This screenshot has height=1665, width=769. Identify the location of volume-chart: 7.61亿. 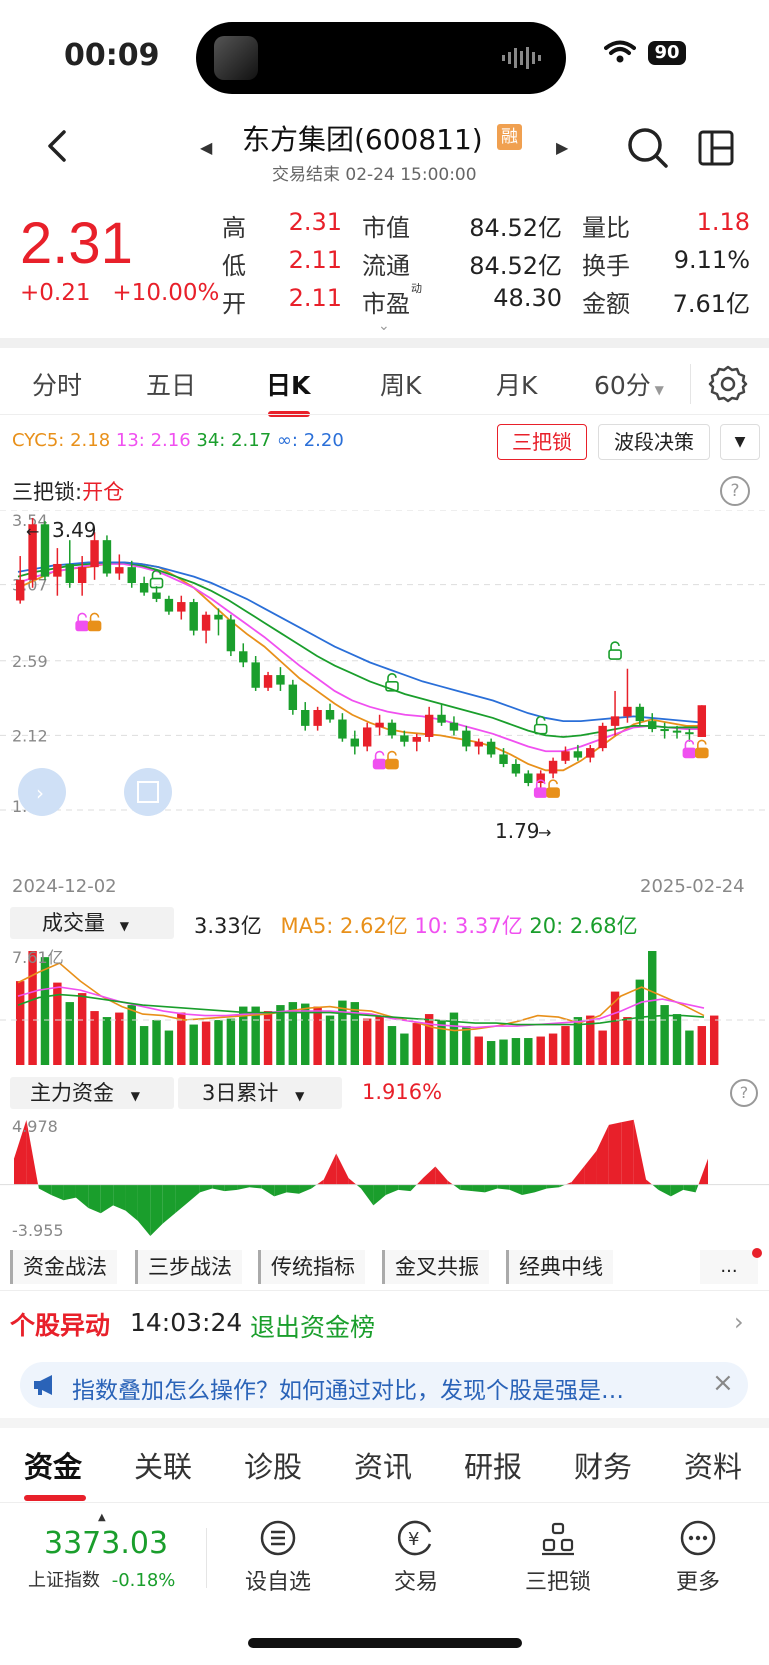
(384, 1010).